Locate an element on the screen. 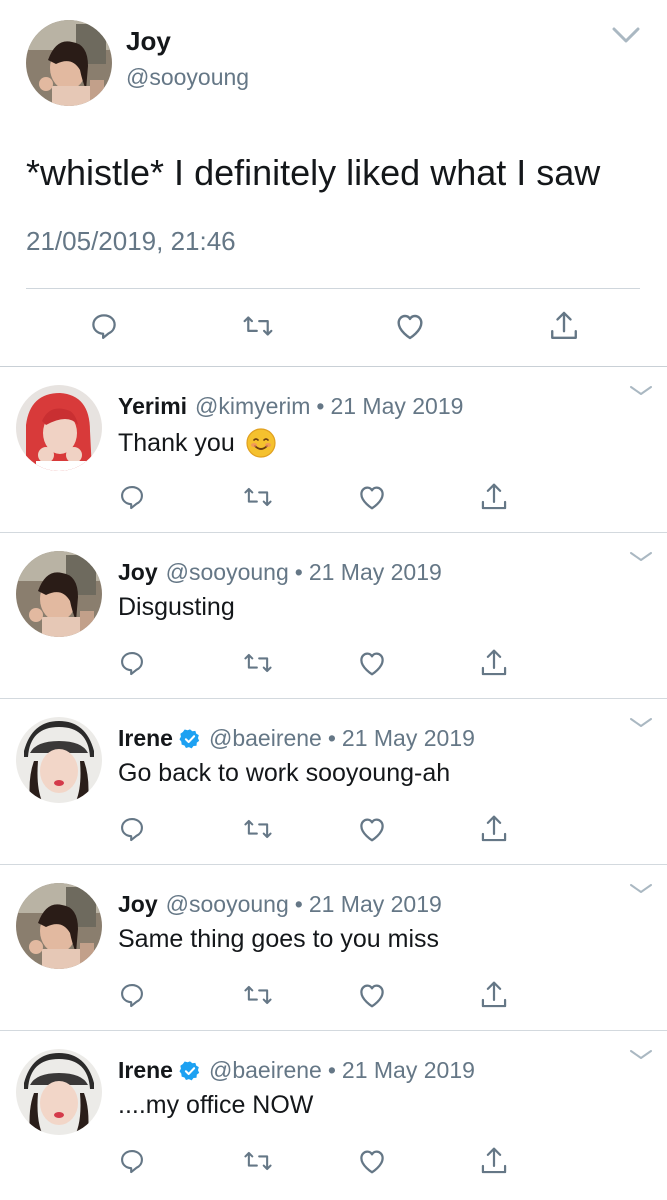  author-name: Yerimi is located at coordinates (152, 406).